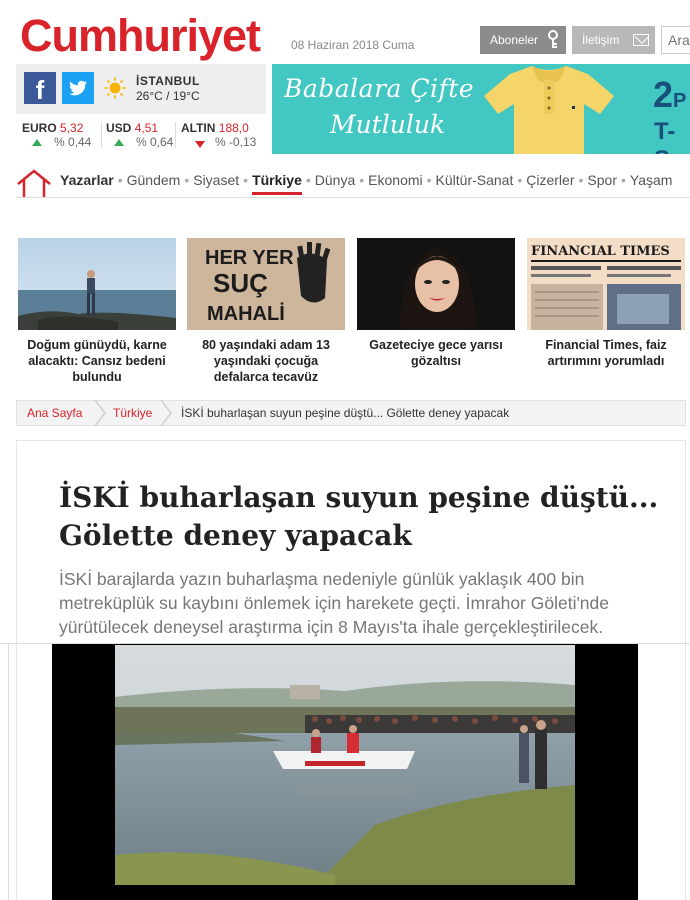 Image resolution: width=690 pixels, height=900 pixels. I want to click on currency-usd: USD 4,51 % 0,64, so click(139, 135).